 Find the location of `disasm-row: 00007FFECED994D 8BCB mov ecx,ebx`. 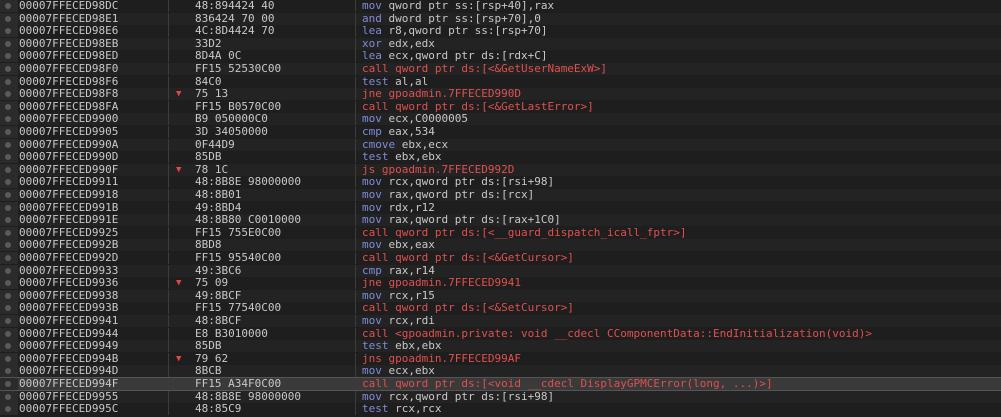

disasm-row: 00007FFECED994D 8BCB mov ecx,ebx is located at coordinates (500, 371).